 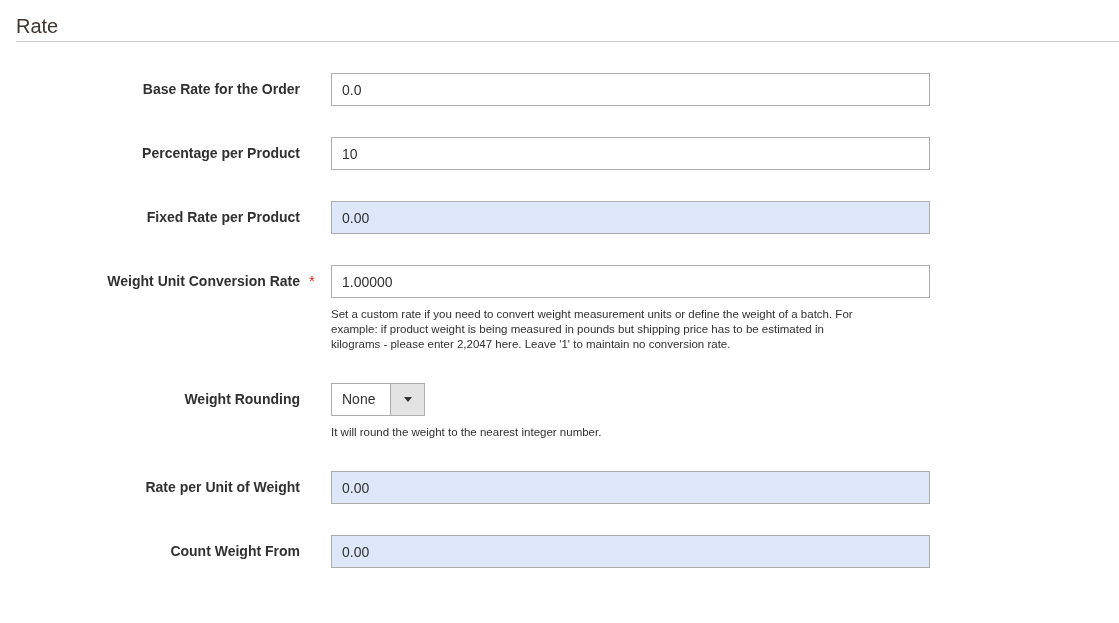 I want to click on field-label: Count Weight From, so click(x=234, y=551).